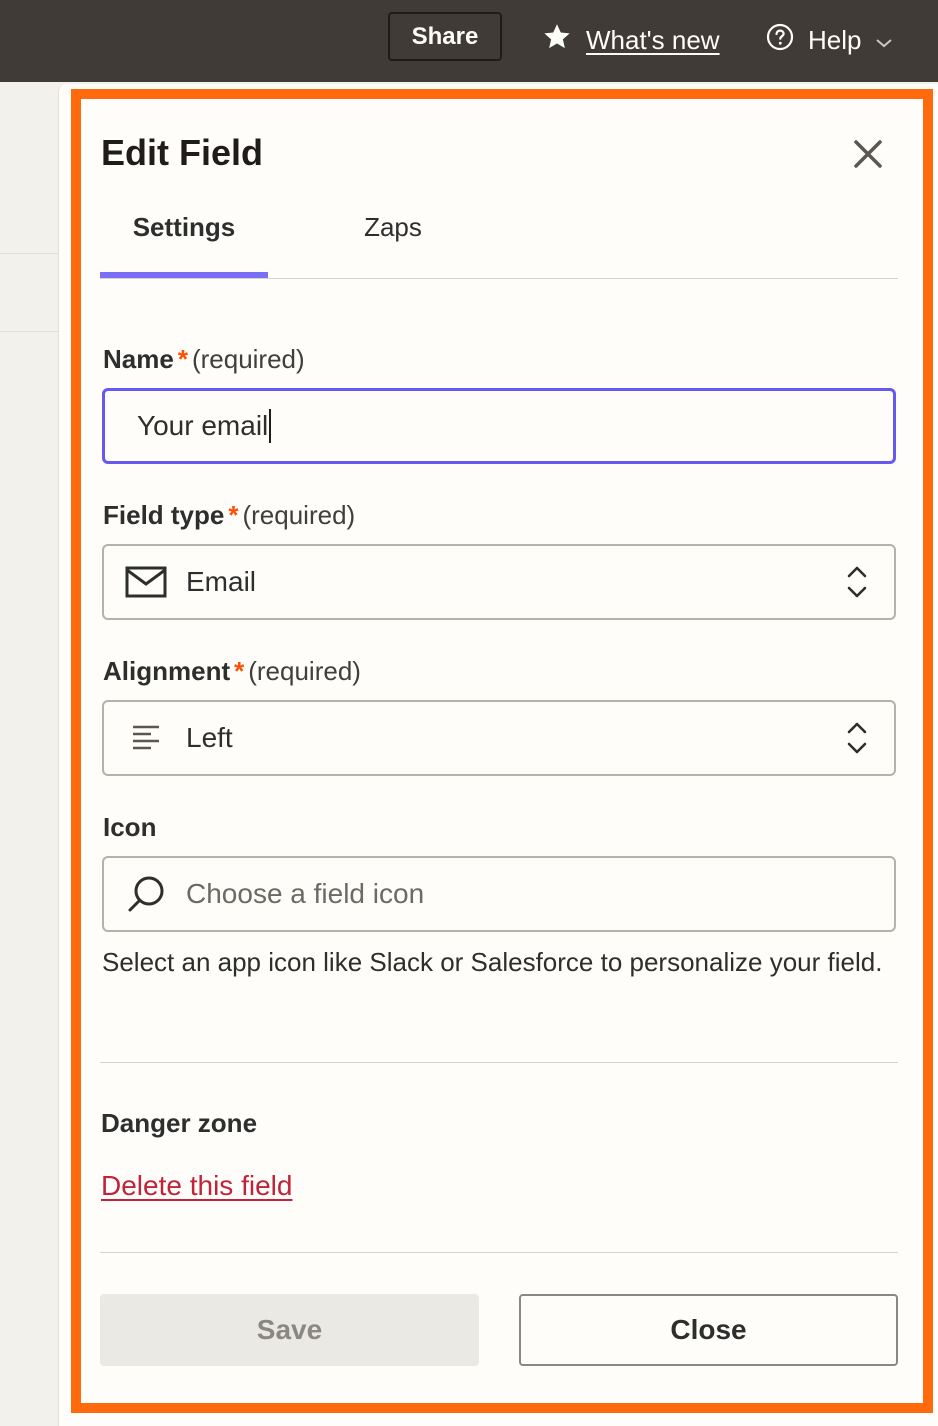 The width and height of the screenshot is (938, 1426). I want to click on icon-label: Icon, so click(130, 827).